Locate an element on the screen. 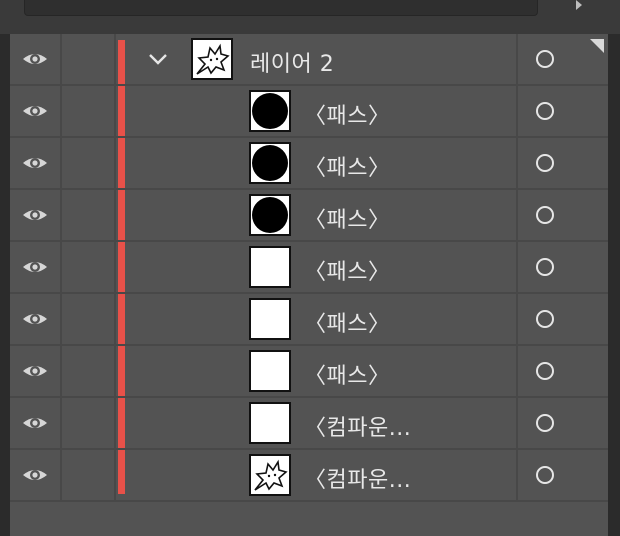 This screenshot has width=620, height=536. panel-top-bar is located at coordinates (310, 17).